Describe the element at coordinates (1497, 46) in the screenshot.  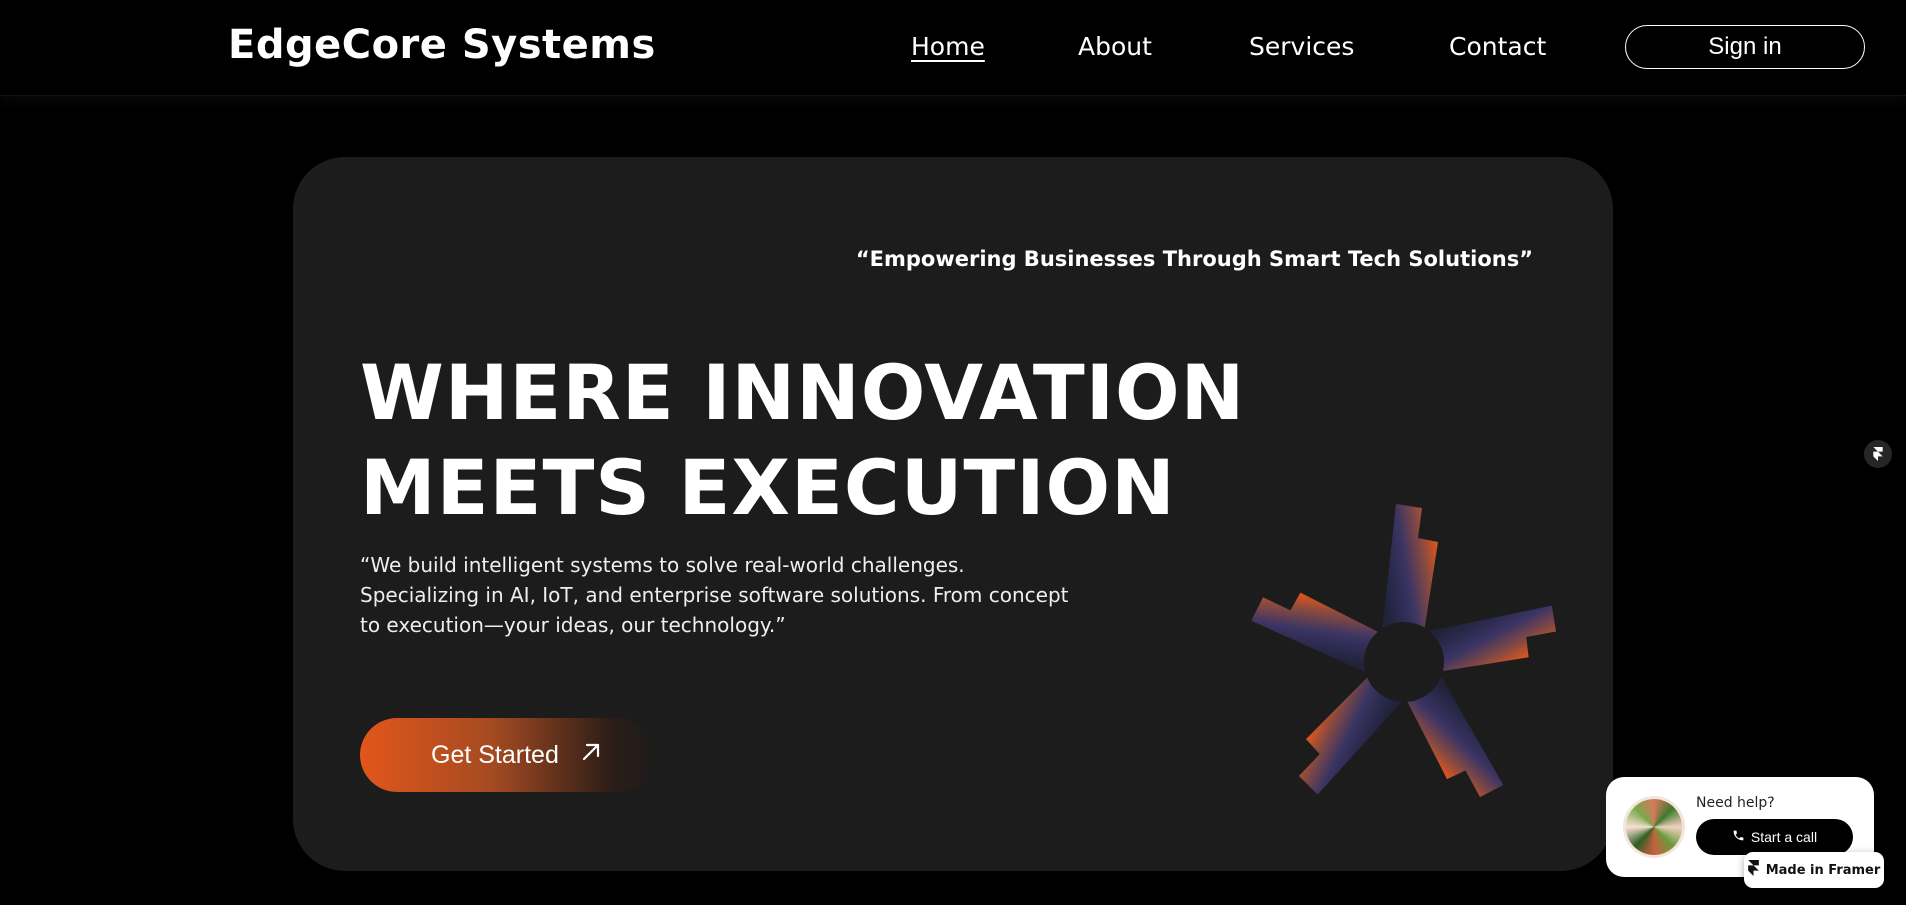
I see `nav-contact: Contact` at that location.